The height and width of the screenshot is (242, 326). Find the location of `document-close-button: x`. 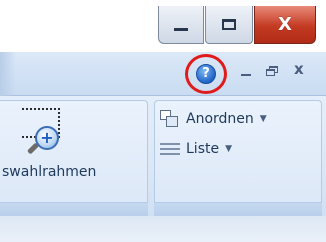

document-close-button: x is located at coordinates (299, 69).